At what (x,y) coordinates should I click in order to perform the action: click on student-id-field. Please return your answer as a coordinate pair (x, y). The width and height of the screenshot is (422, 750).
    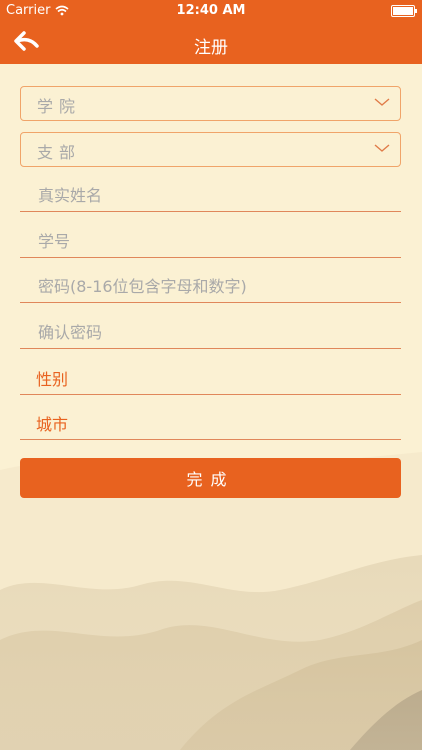
    Looking at the image, I should click on (213, 241).